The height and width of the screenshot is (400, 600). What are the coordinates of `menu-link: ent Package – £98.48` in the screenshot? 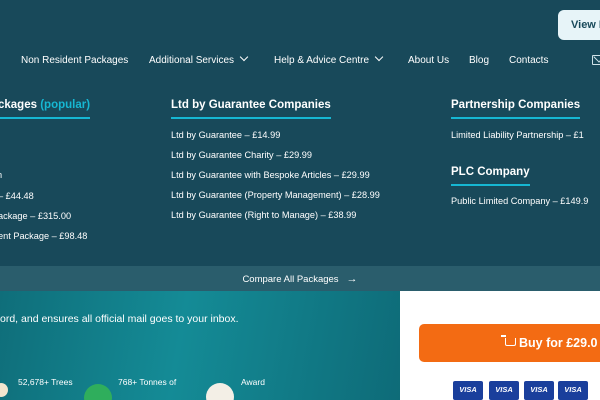 It's located at (43, 236).